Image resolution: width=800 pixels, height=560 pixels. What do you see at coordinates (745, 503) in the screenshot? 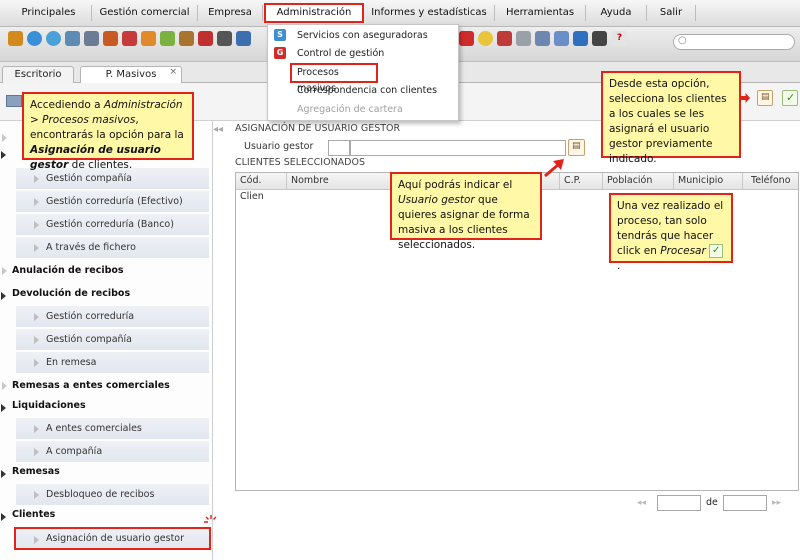
I see `total-pages-field` at bounding box center [745, 503].